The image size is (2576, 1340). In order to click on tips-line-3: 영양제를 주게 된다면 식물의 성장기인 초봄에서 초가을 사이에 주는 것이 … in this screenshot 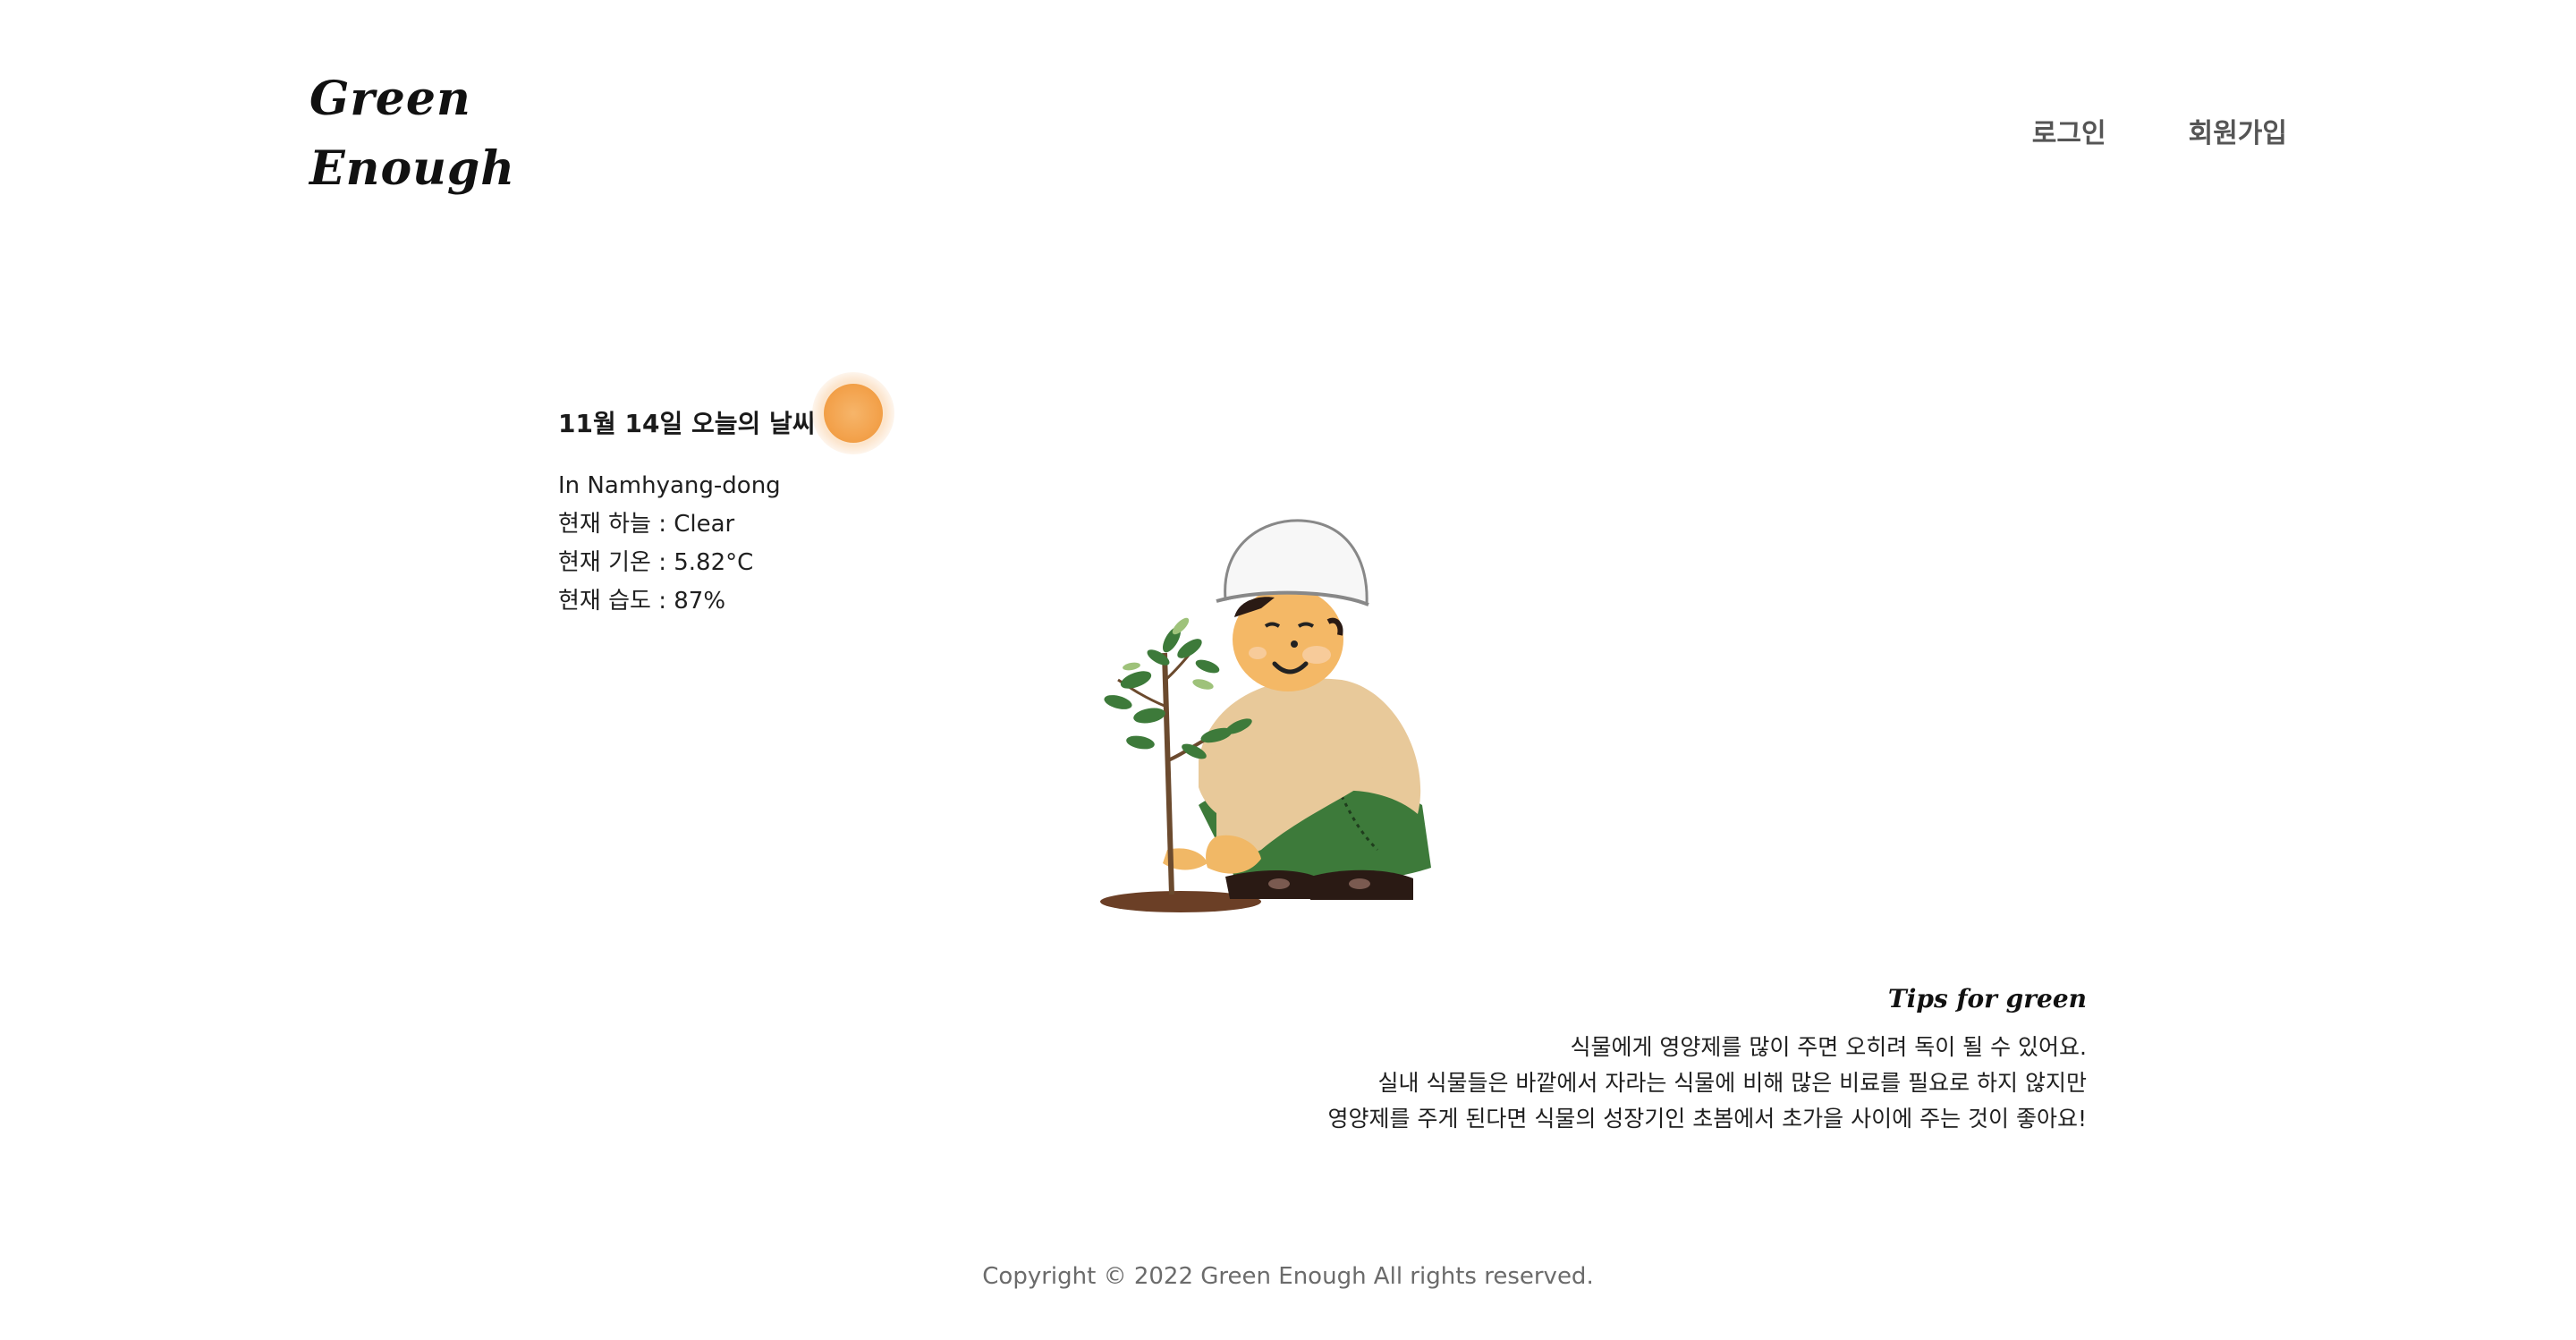, I will do `click(1707, 1119)`.